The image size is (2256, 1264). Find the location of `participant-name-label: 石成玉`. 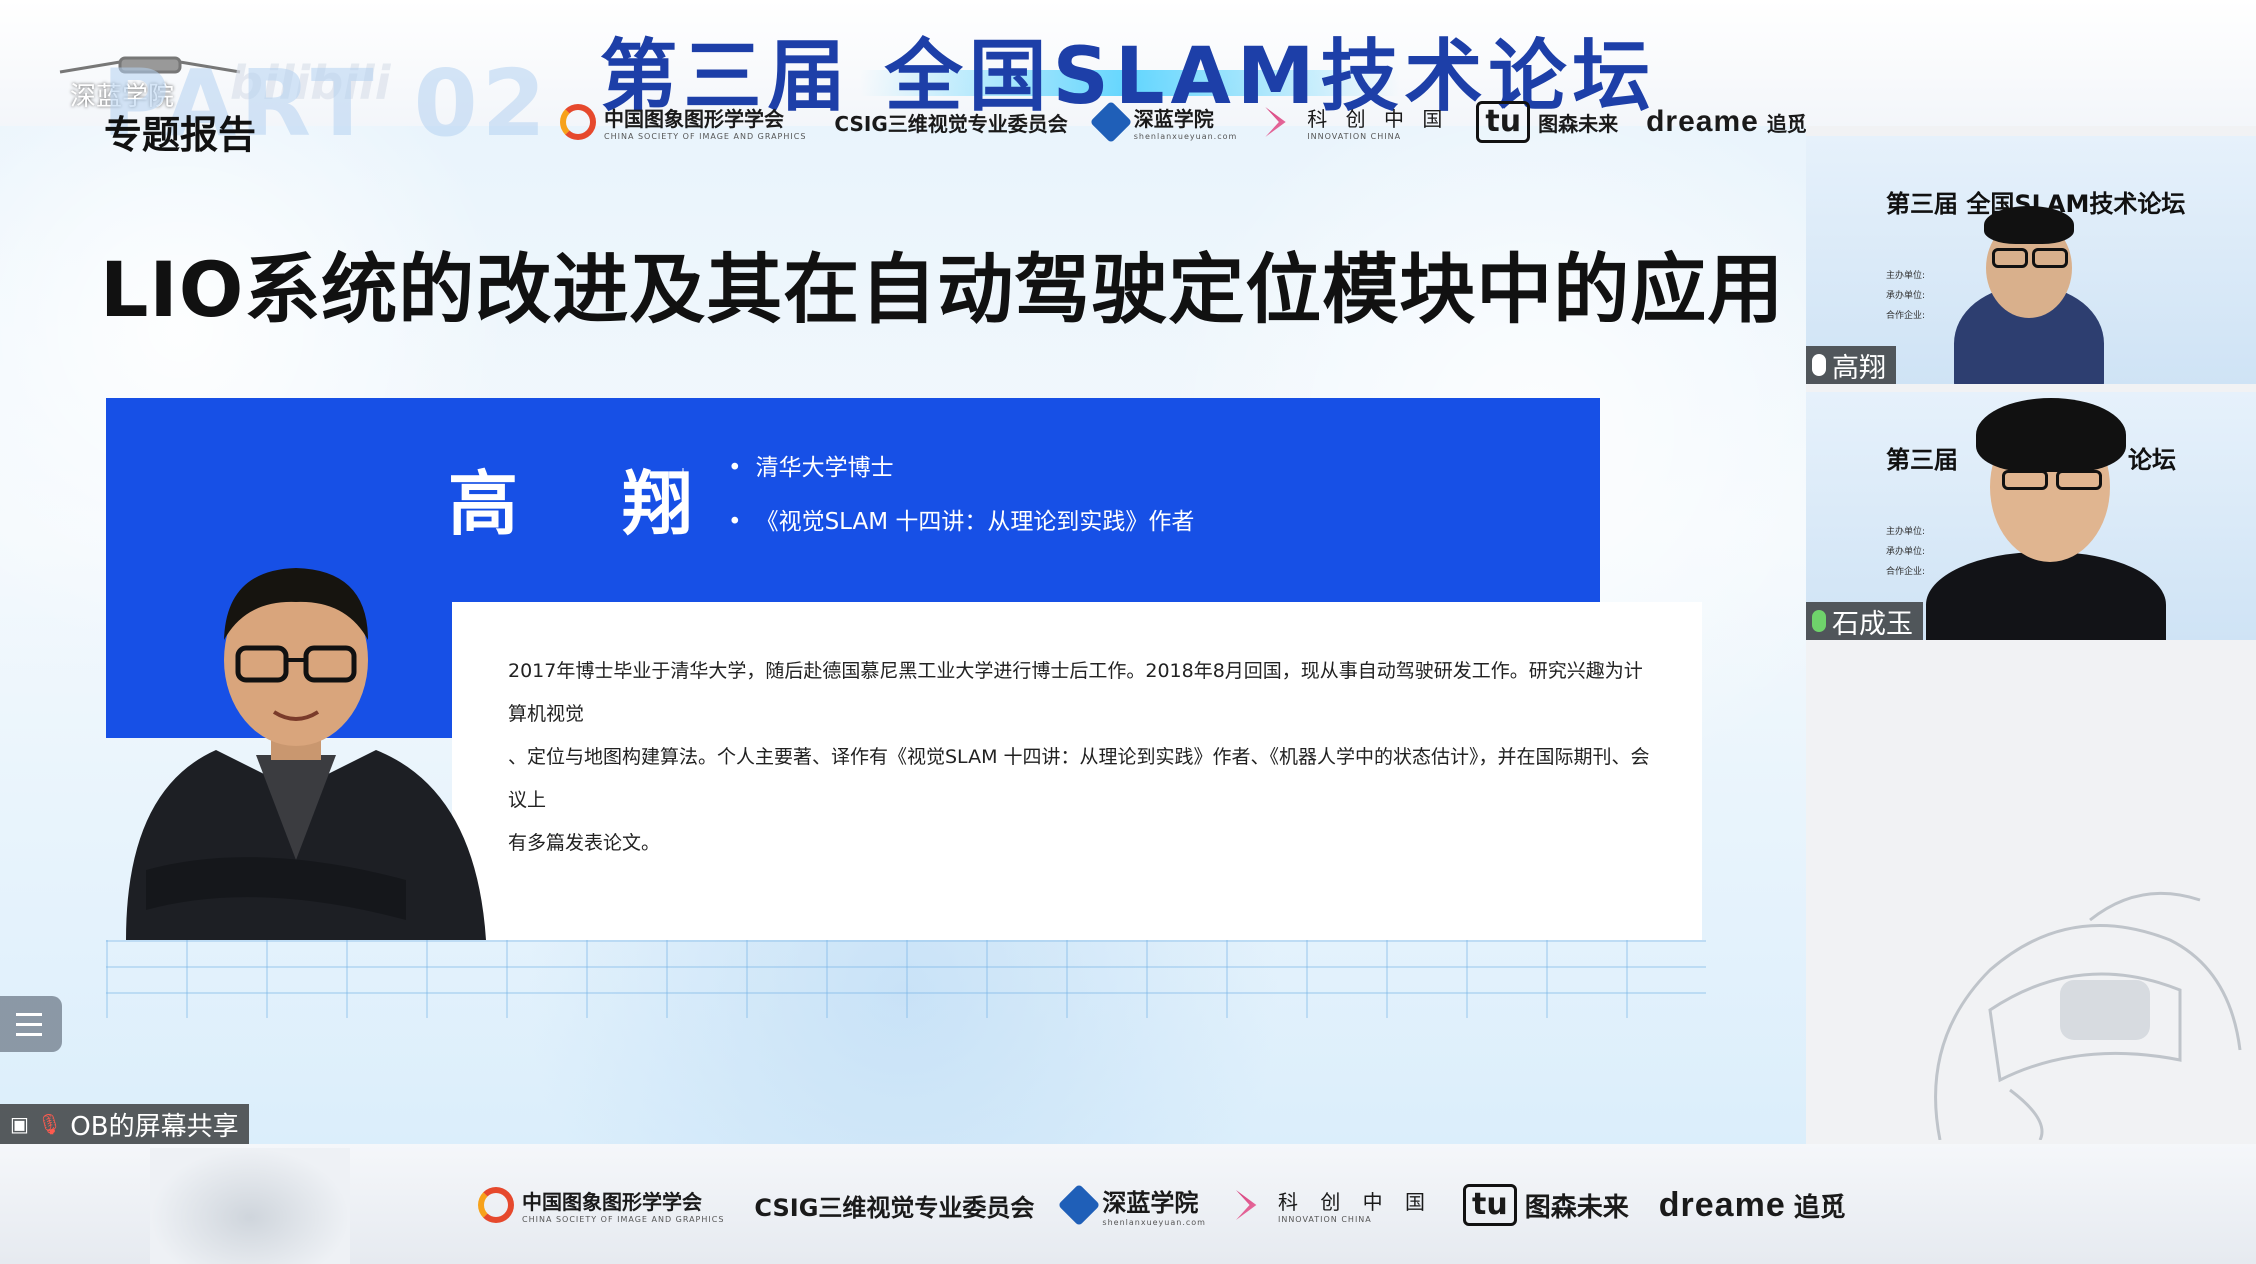

participant-name-label: 石成玉 is located at coordinates (1864, 621).